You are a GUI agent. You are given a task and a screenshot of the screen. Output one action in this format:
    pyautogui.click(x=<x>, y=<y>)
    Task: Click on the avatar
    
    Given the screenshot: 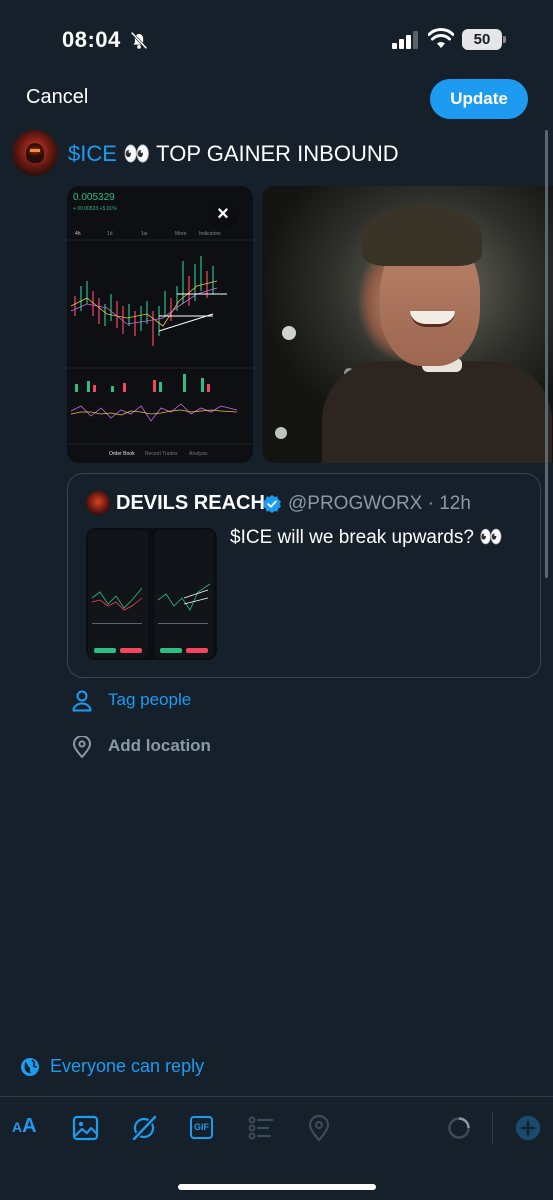 What is the action you would take?
    pyautogui.click(x=35, y=153)
    